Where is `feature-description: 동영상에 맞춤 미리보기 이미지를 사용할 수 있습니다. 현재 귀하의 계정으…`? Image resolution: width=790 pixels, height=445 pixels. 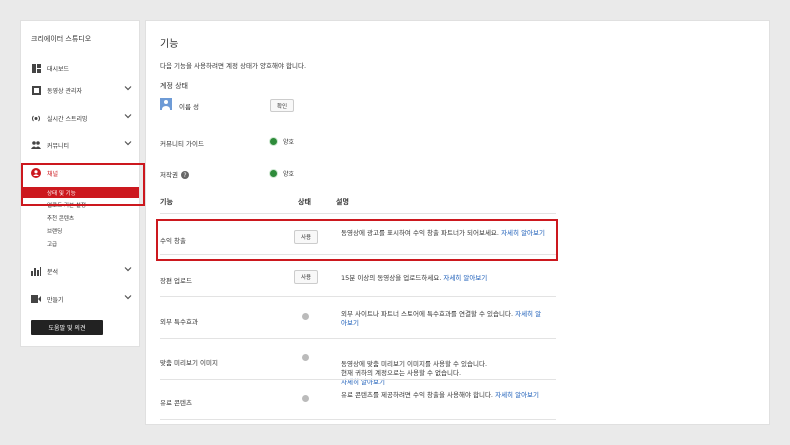 feature-description: 동영상에 맞춤 미리보기 이미지를 사용할 수 있습니다. 현재 귀하의 계정으… is located at coordinates (443, 369).